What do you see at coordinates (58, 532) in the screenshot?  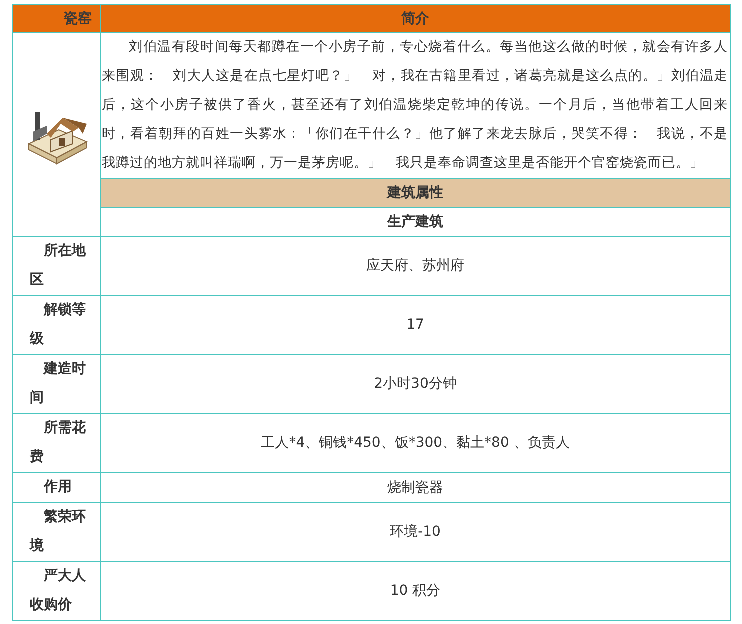 I see `row-label: 繁荣环境` at bounding box center [58, 532].